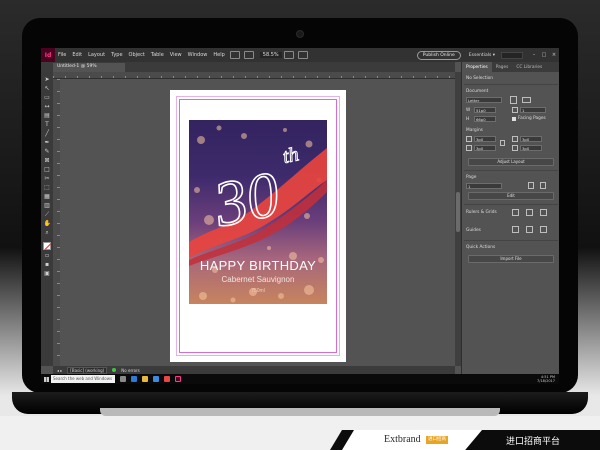 This screenshot has height=450, width=600. I want to click on selection-tool-icon: ➤, so click(47, 79).